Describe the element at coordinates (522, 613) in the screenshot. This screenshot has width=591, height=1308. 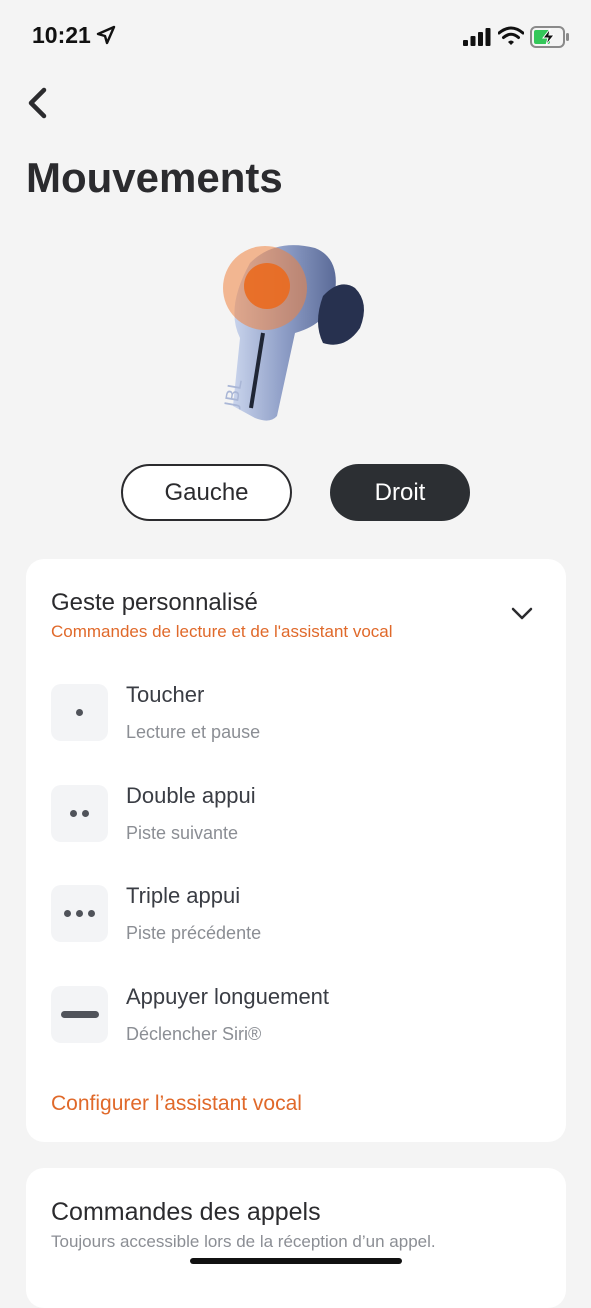
I see `chevron-down-icon` at that location.